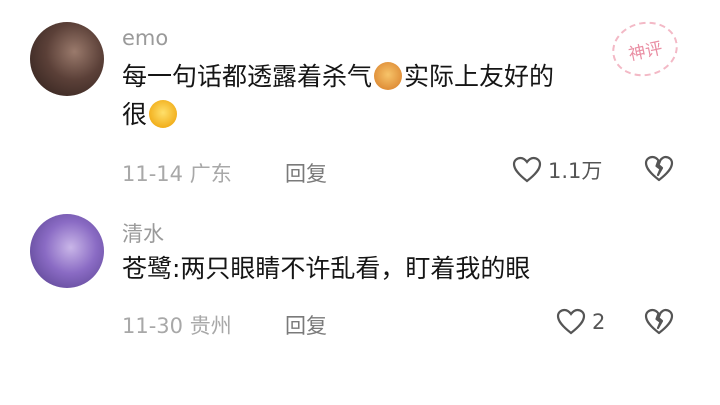 Image resolution: width=720 pixels, height=405 pixels. Describe the element at coordinates (599, 322) in the screenshot. I see `like-count: 2` at that location.